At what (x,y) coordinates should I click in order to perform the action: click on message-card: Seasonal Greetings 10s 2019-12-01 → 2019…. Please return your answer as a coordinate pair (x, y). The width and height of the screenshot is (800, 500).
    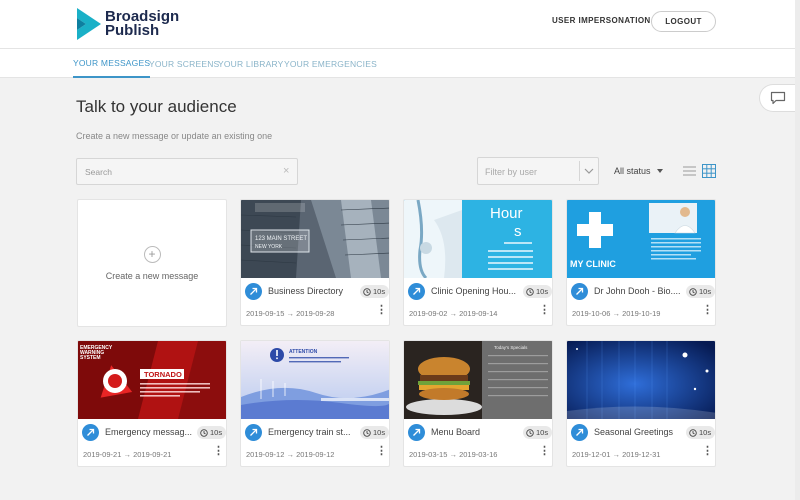
    Looking at the image, I should click on (641, 403).